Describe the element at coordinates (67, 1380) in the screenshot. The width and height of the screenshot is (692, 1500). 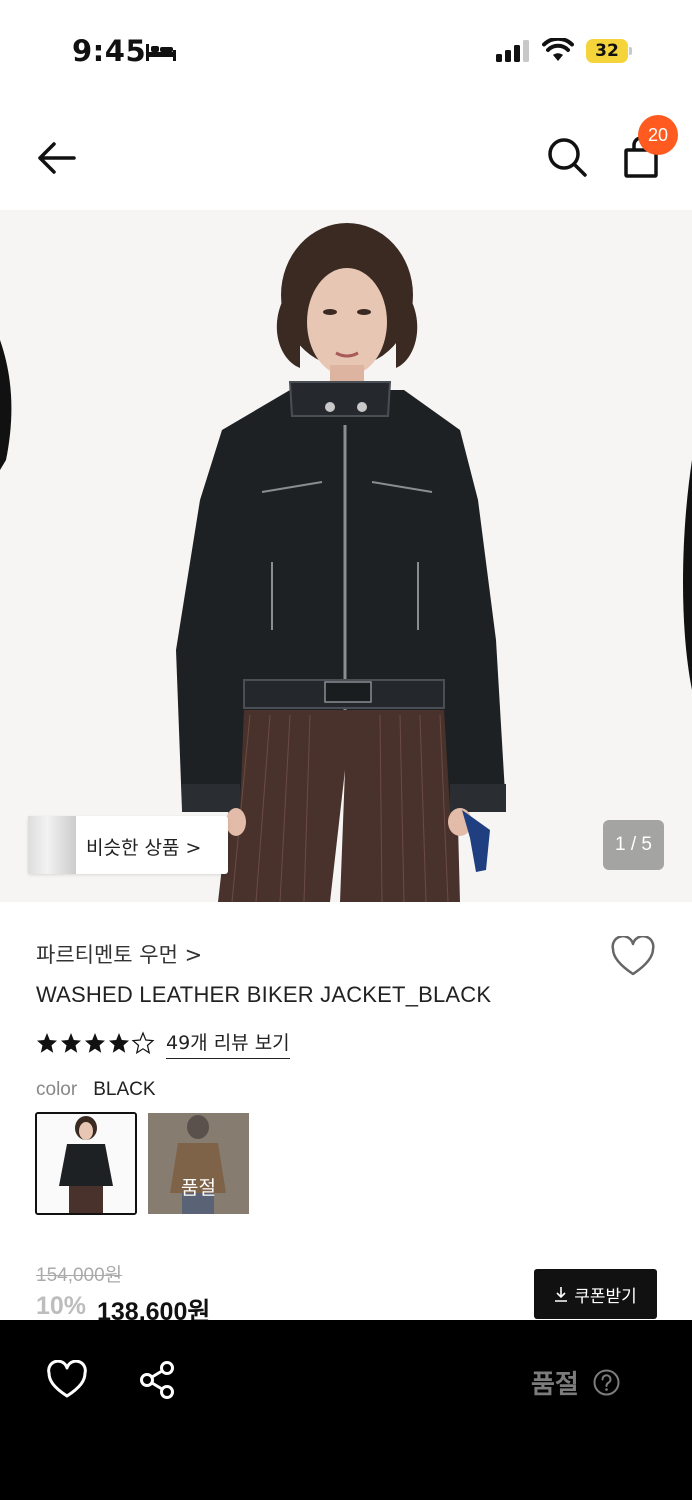
I see `heart-icon` at that location.